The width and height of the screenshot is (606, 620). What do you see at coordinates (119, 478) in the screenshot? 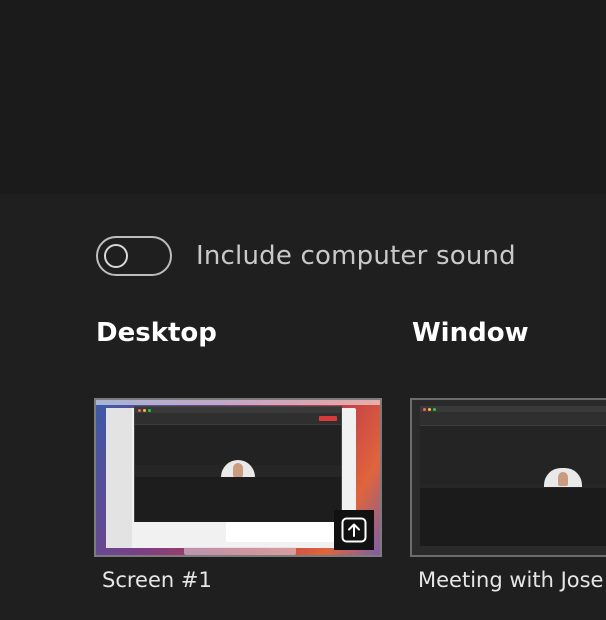
I see `background-sidebar` at bounding box center [119, 478].